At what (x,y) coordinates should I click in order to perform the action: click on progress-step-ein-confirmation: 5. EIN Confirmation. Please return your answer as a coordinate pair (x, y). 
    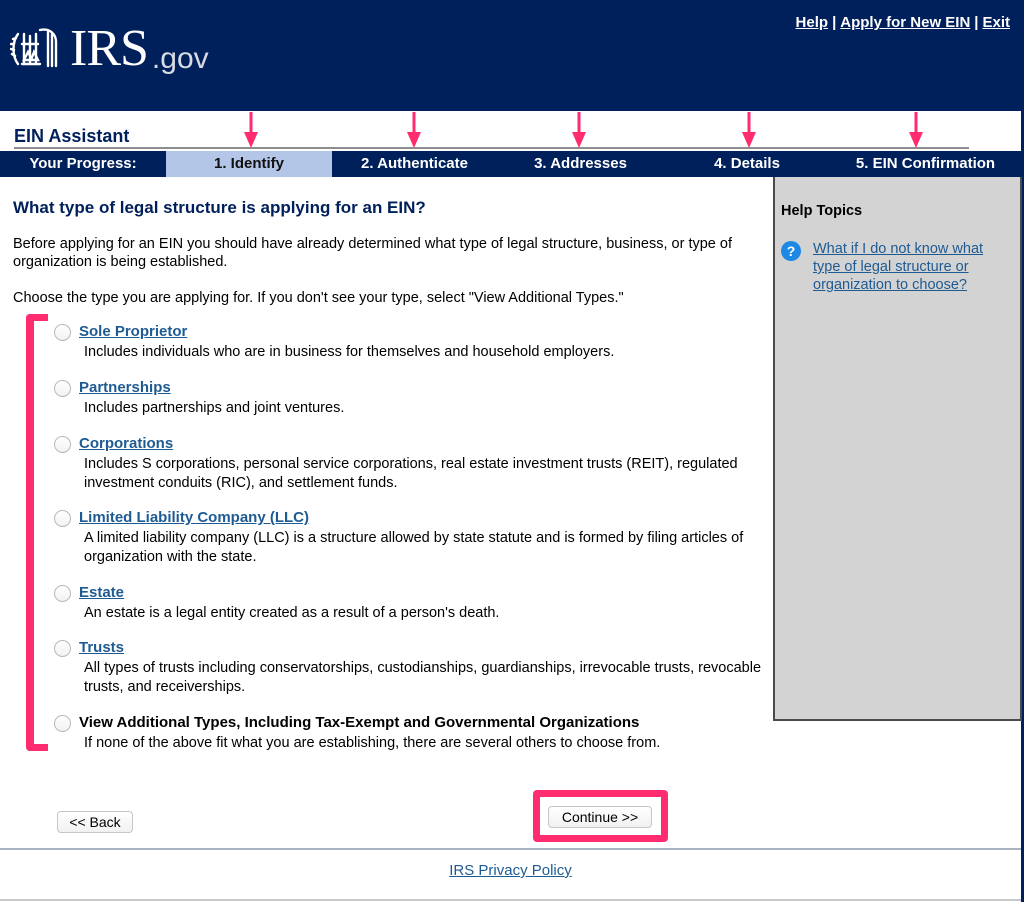
    Looking at the image, I should click on (925, 163).